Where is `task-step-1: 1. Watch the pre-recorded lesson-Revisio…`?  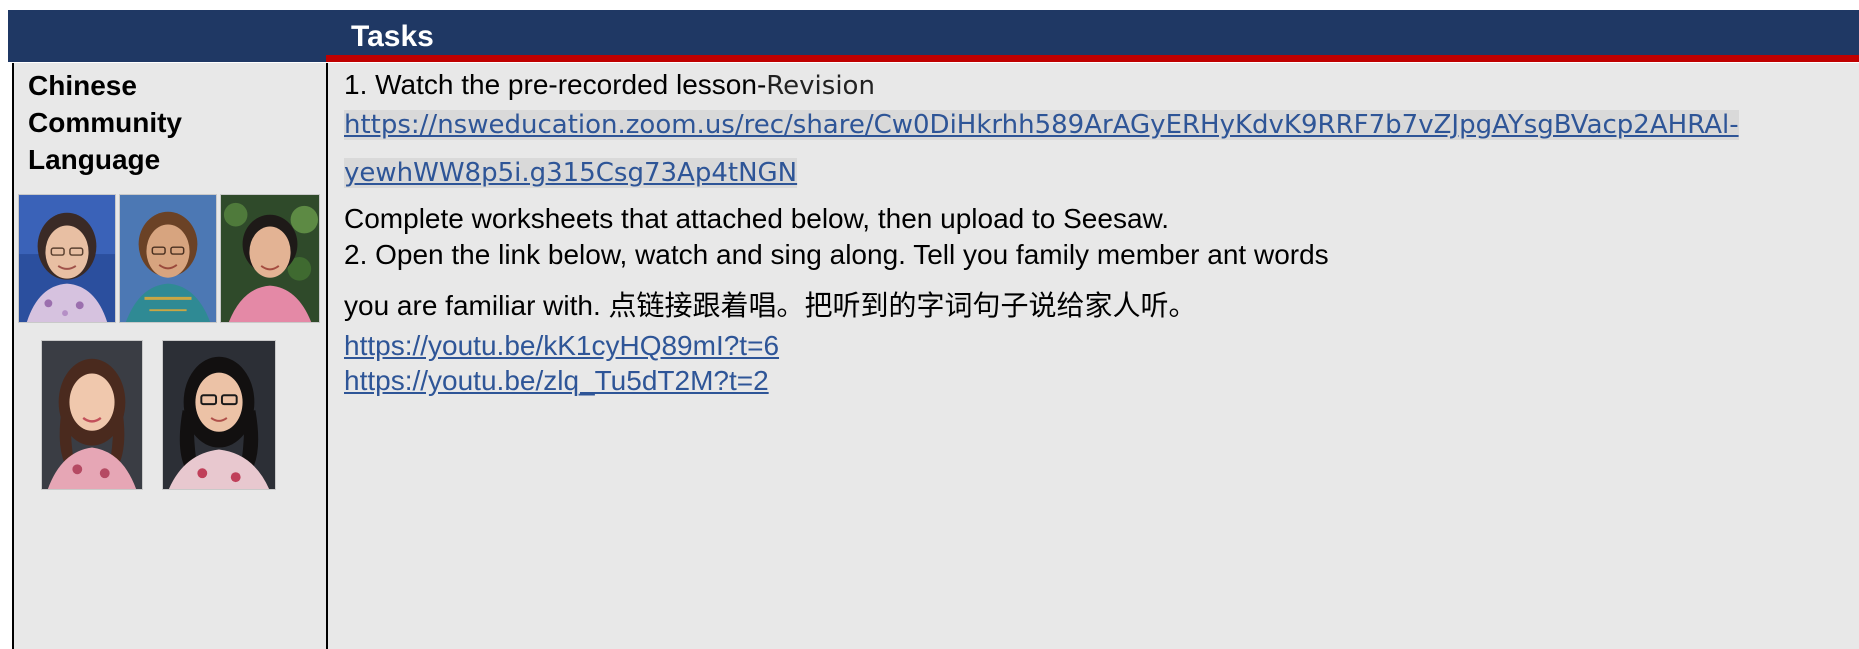
task-step-1: 1. Watch the pre-recorded lesson-Revisio… is located at coordinates (609, 85).